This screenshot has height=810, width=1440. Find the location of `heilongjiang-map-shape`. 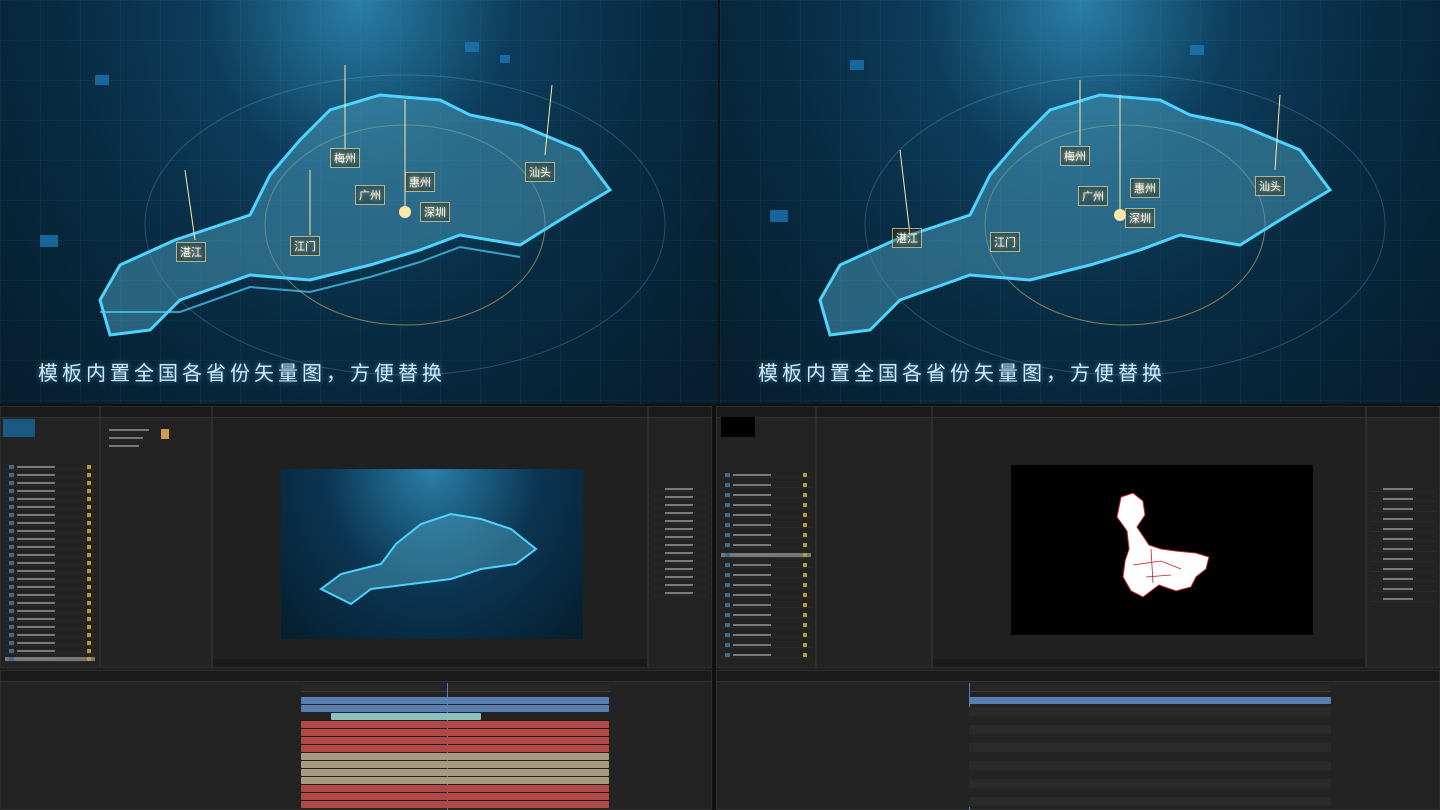

heilongjiang-map-shape is located at coordinates (1163, 545).